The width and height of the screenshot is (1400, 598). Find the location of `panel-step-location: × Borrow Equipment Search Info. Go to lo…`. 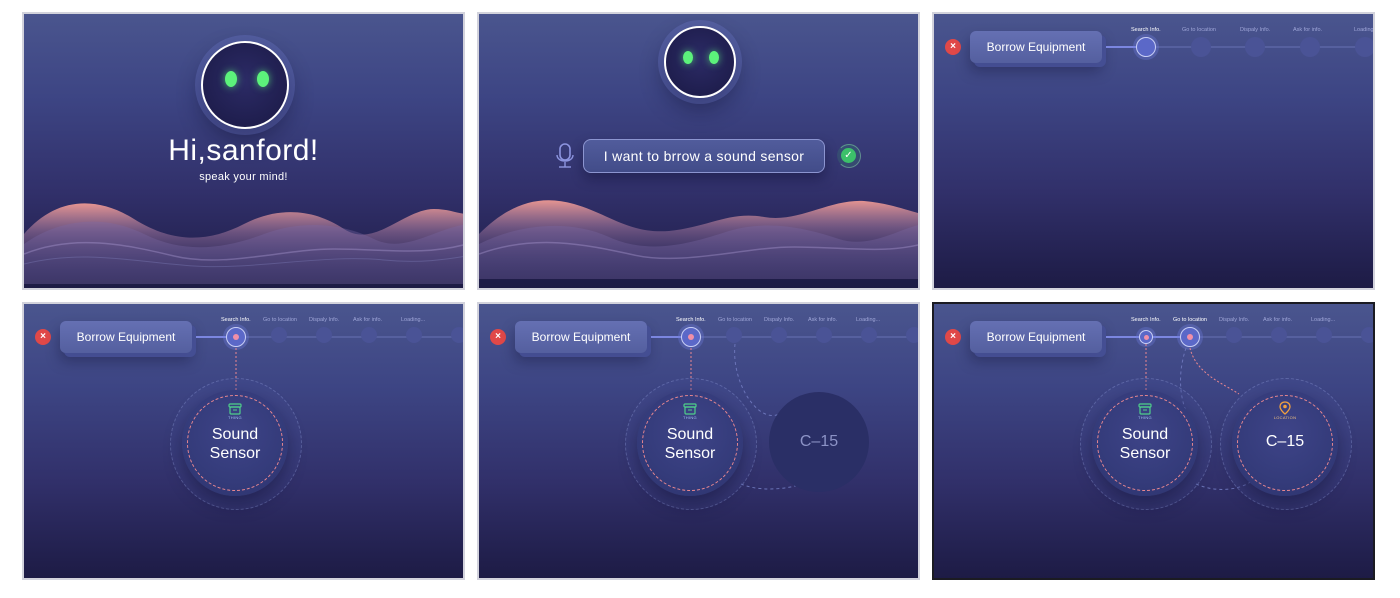

panel-step-location: × Borrow Equipment Search Info. Go to lo… is located at coordinates (1153, 441).